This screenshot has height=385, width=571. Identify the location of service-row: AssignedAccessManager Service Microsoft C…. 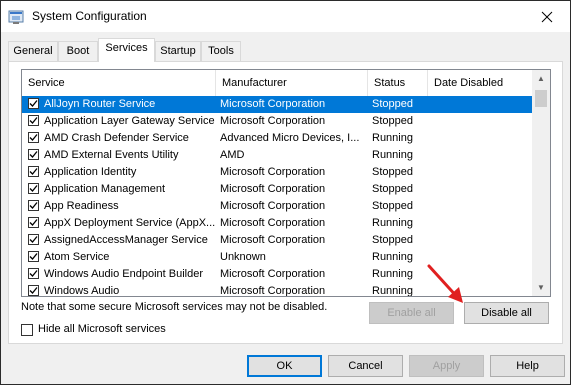
(277, 240).